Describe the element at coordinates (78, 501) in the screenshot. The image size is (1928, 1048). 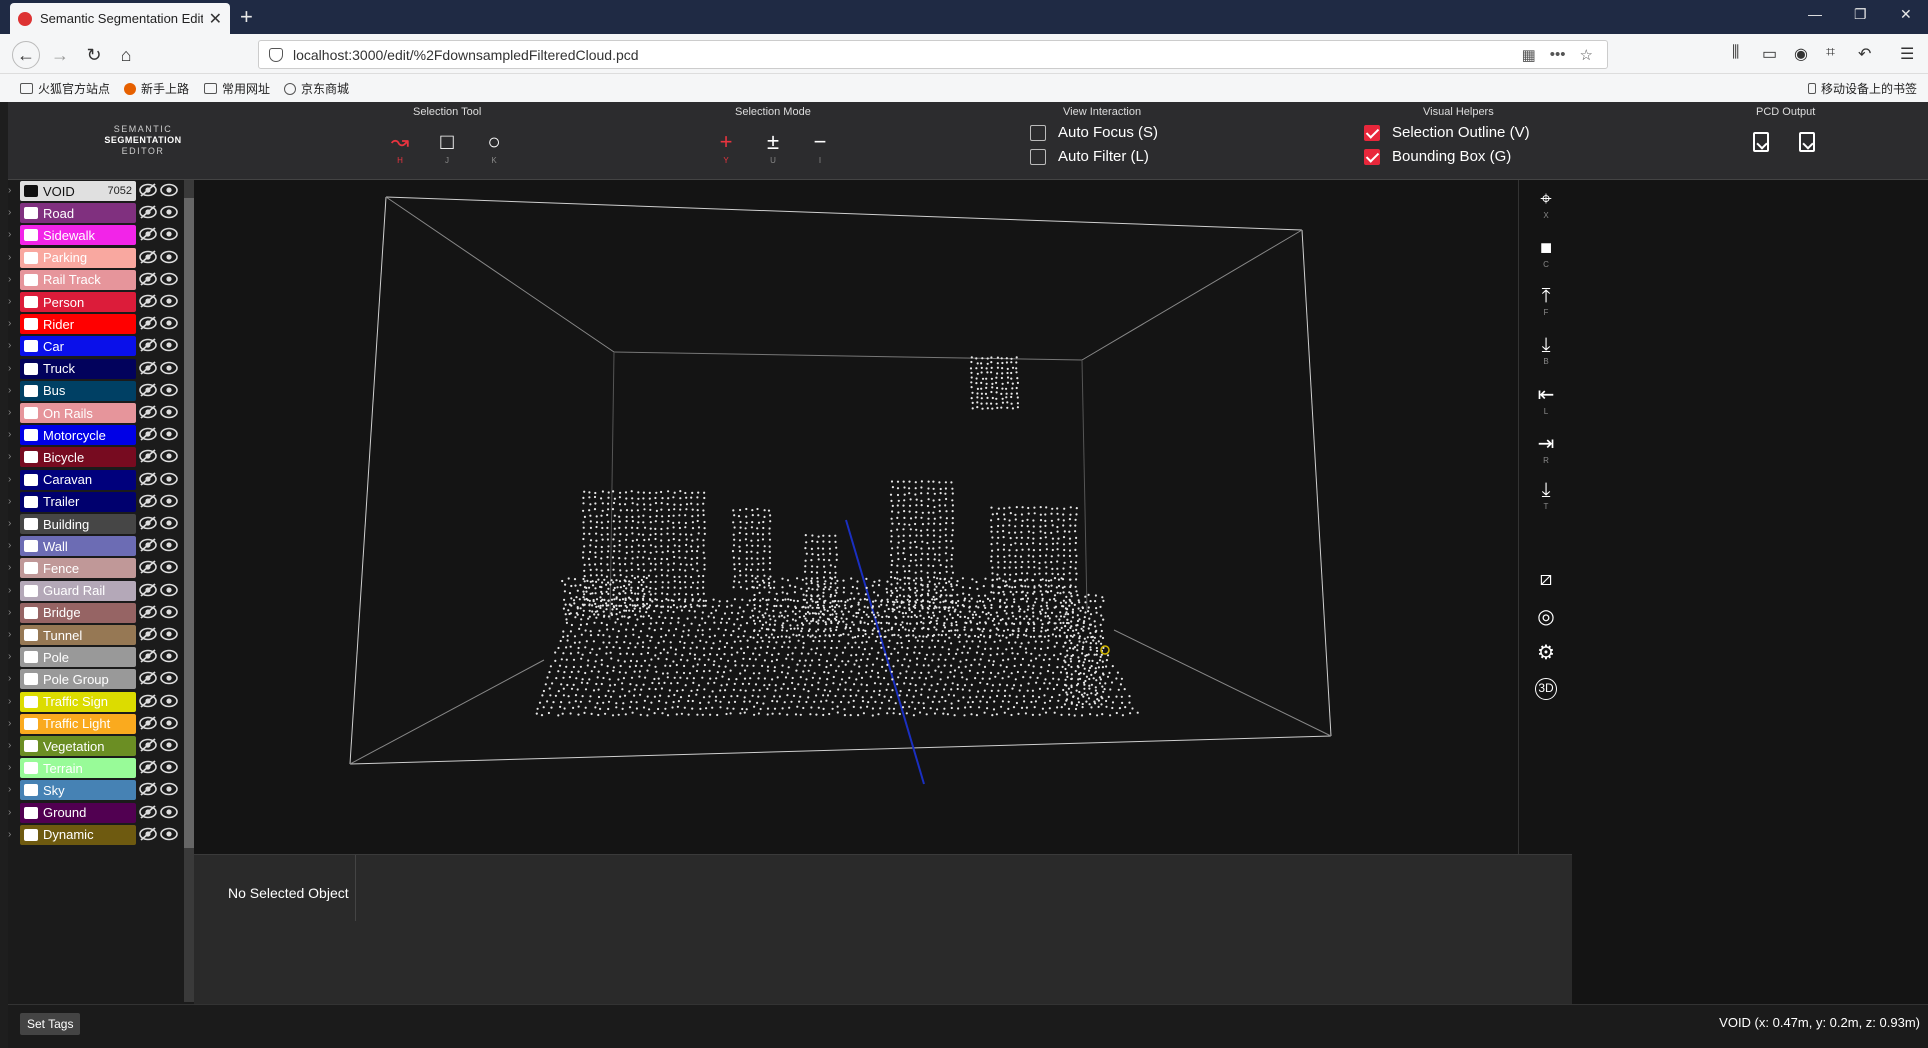
I see `category-label-button: Trailer` at that location.